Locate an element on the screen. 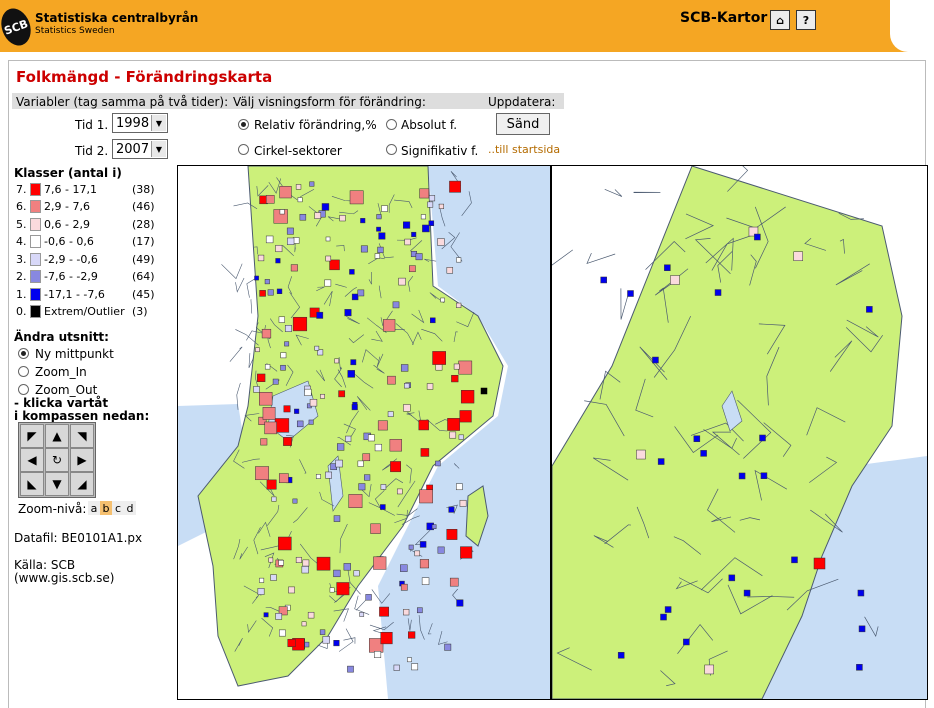 The height and width of the screenshot is (708, 934). radio-significant is located at coordinates (391, 149).